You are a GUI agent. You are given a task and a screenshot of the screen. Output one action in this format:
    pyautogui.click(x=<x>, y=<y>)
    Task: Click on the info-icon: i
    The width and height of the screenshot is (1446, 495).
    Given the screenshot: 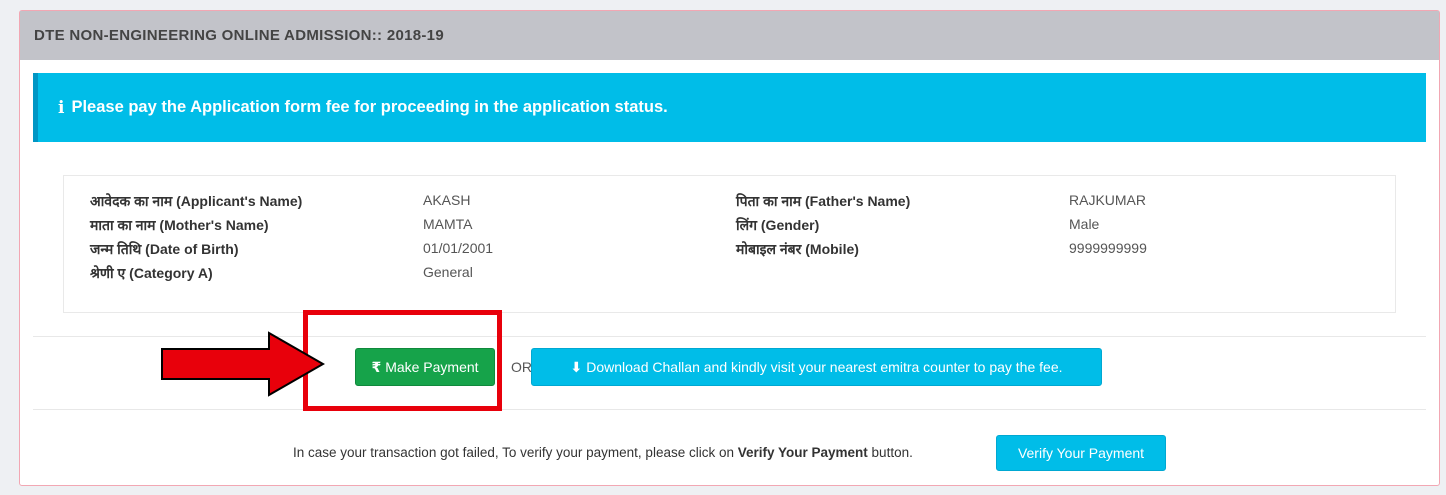 What is the action you would take?
    pyautogui.click(x=61, y=107)
    